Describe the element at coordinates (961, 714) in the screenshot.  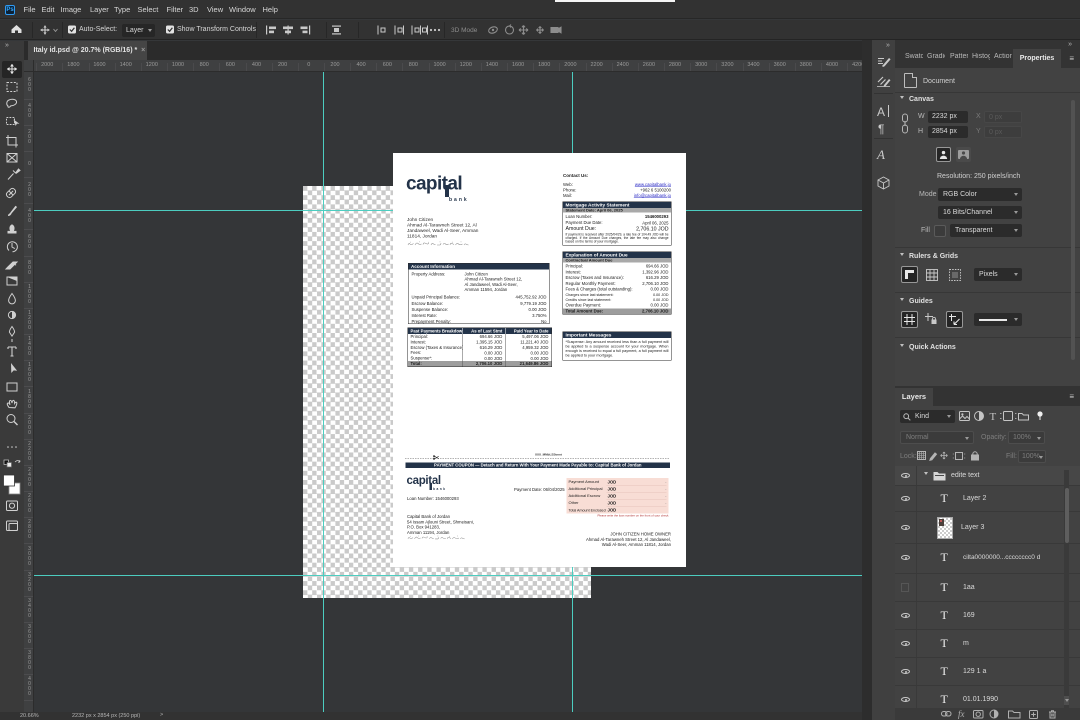
I see `svg-text: fx` at that location.